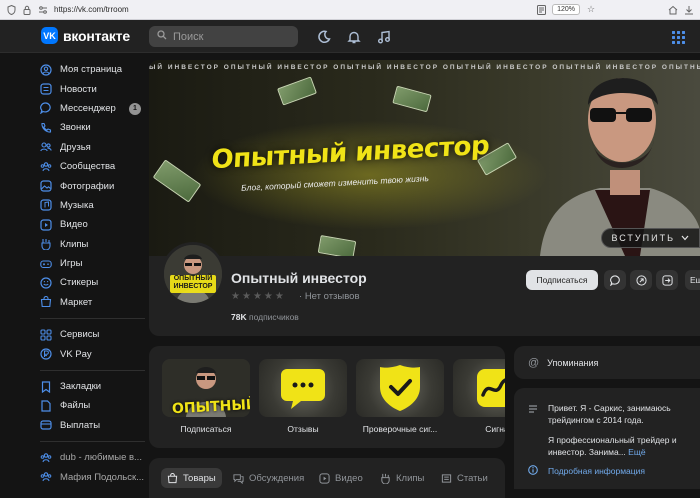 The width and height of the screenshot is (700, 498). I want to click on sidebar-item-music: Музыка, so click(92, 205).